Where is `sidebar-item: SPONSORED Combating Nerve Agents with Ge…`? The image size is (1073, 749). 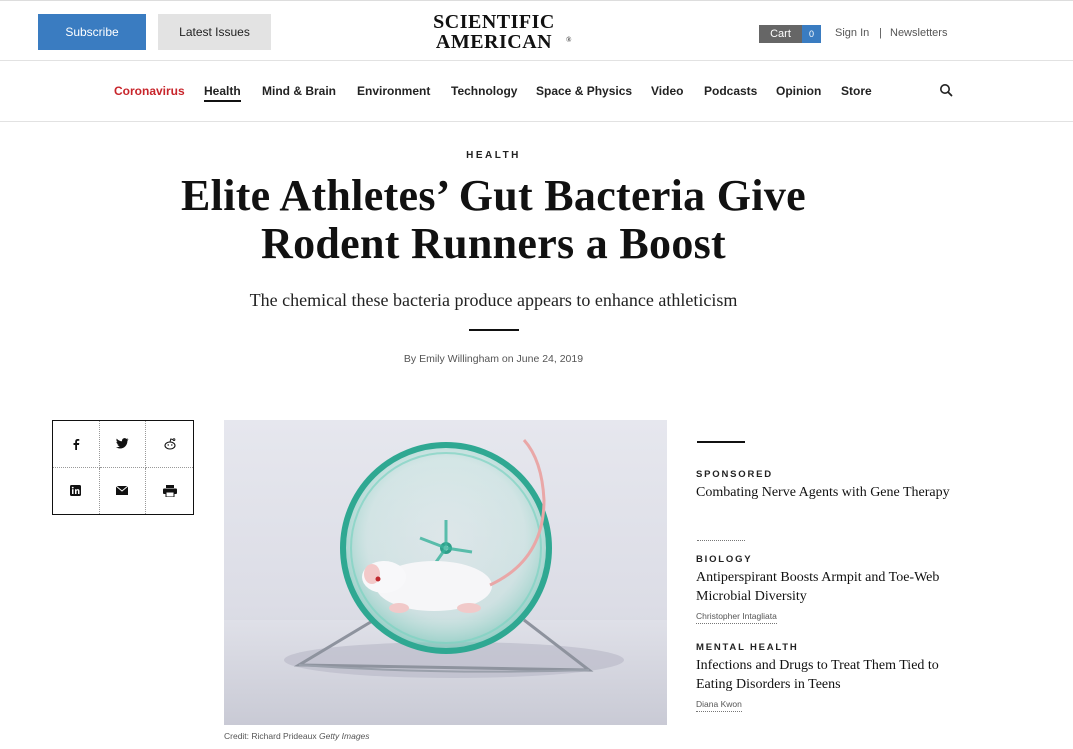
sidebar-item: SPONSORED Combating Nerve Agents with Ge… is located at coordinates (828, 485).